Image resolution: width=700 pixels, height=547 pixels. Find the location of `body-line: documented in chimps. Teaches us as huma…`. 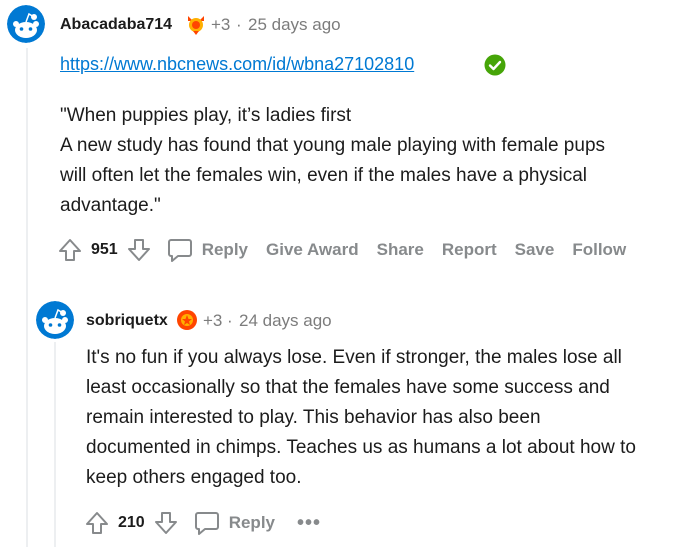

body-line: documented in chimps. Teaches us as huma… is located at coordinates (361, 447).